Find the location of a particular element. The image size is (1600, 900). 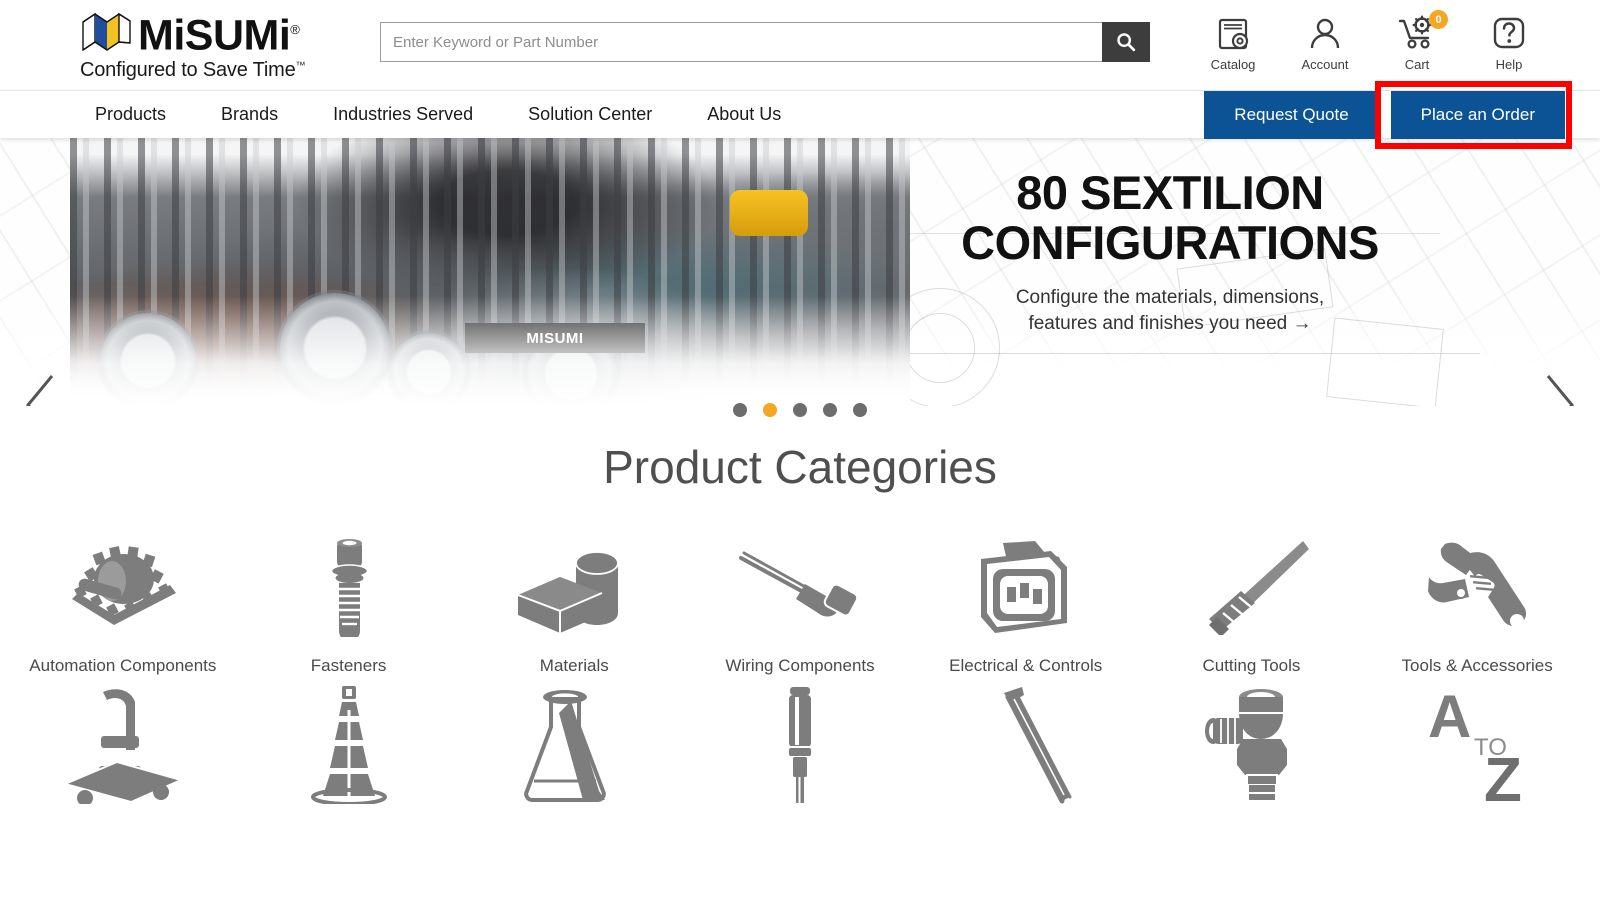

help-icon is located at coordinates (1509, 33).